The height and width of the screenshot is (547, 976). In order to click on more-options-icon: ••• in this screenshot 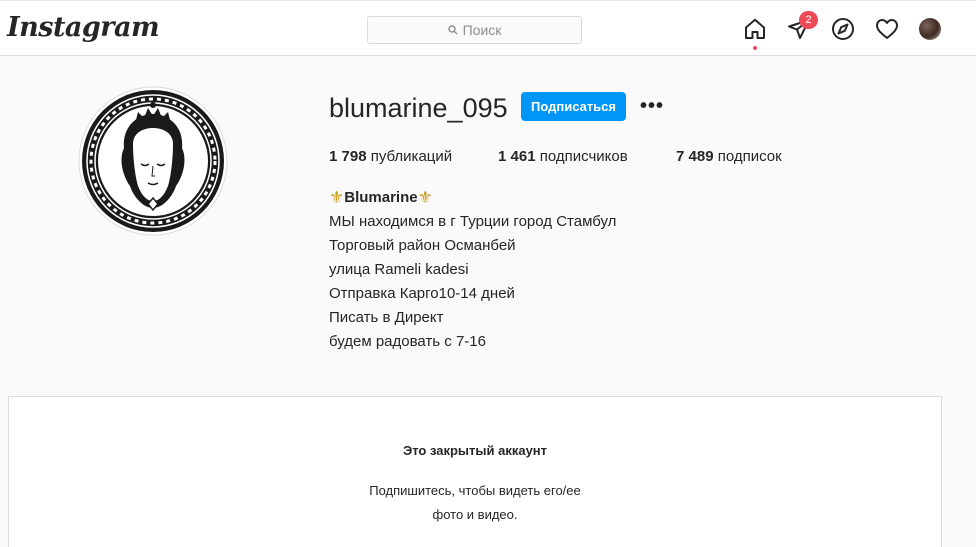, I will do `click(652, 106)`.